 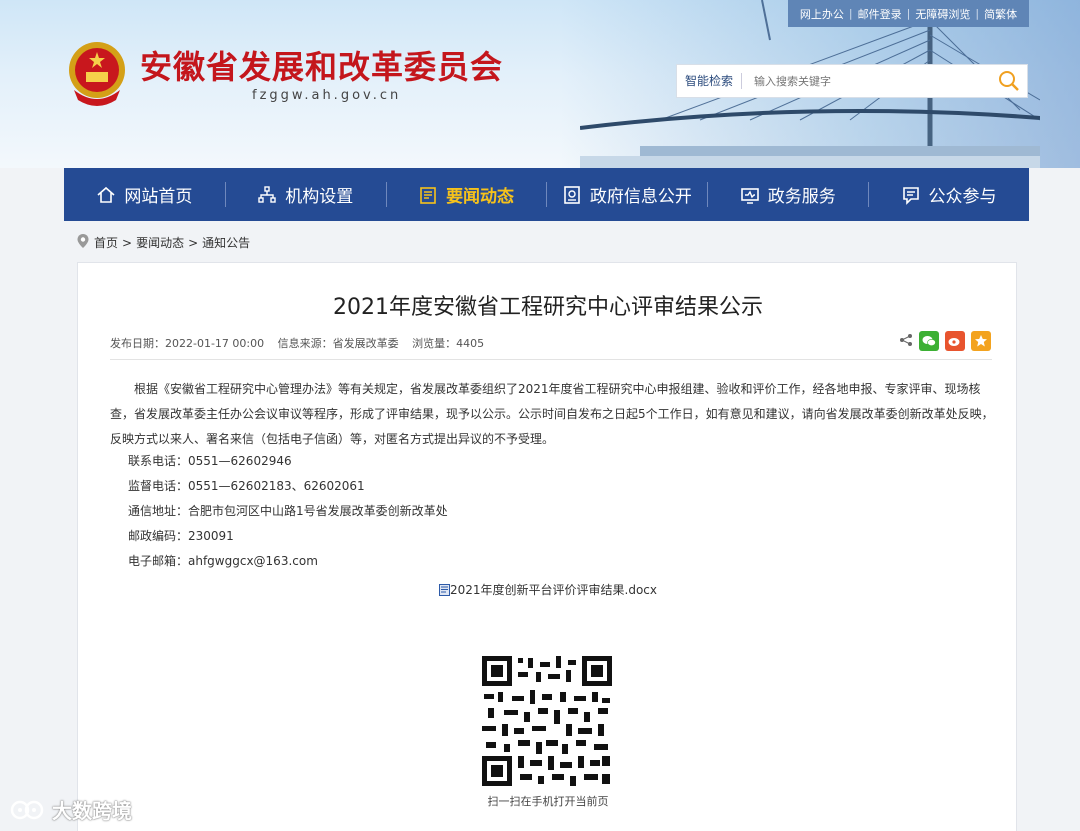 I want to click on watermark: 大数跨境, so click(x=70, y=809).